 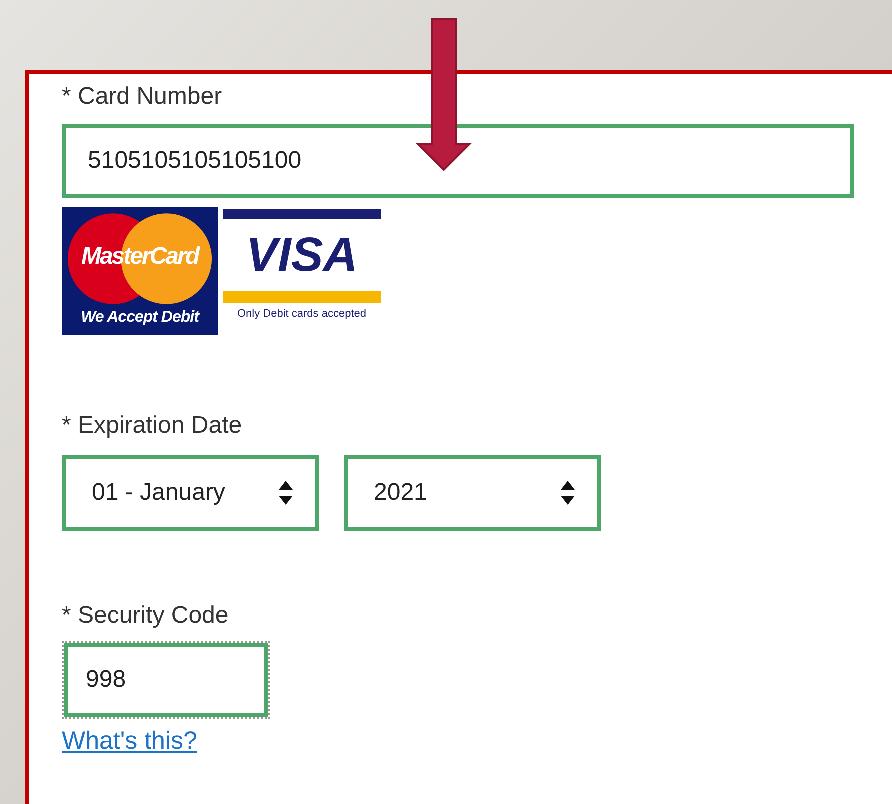 I want to click on help-link: What's this?, so click(x=130, y=741).